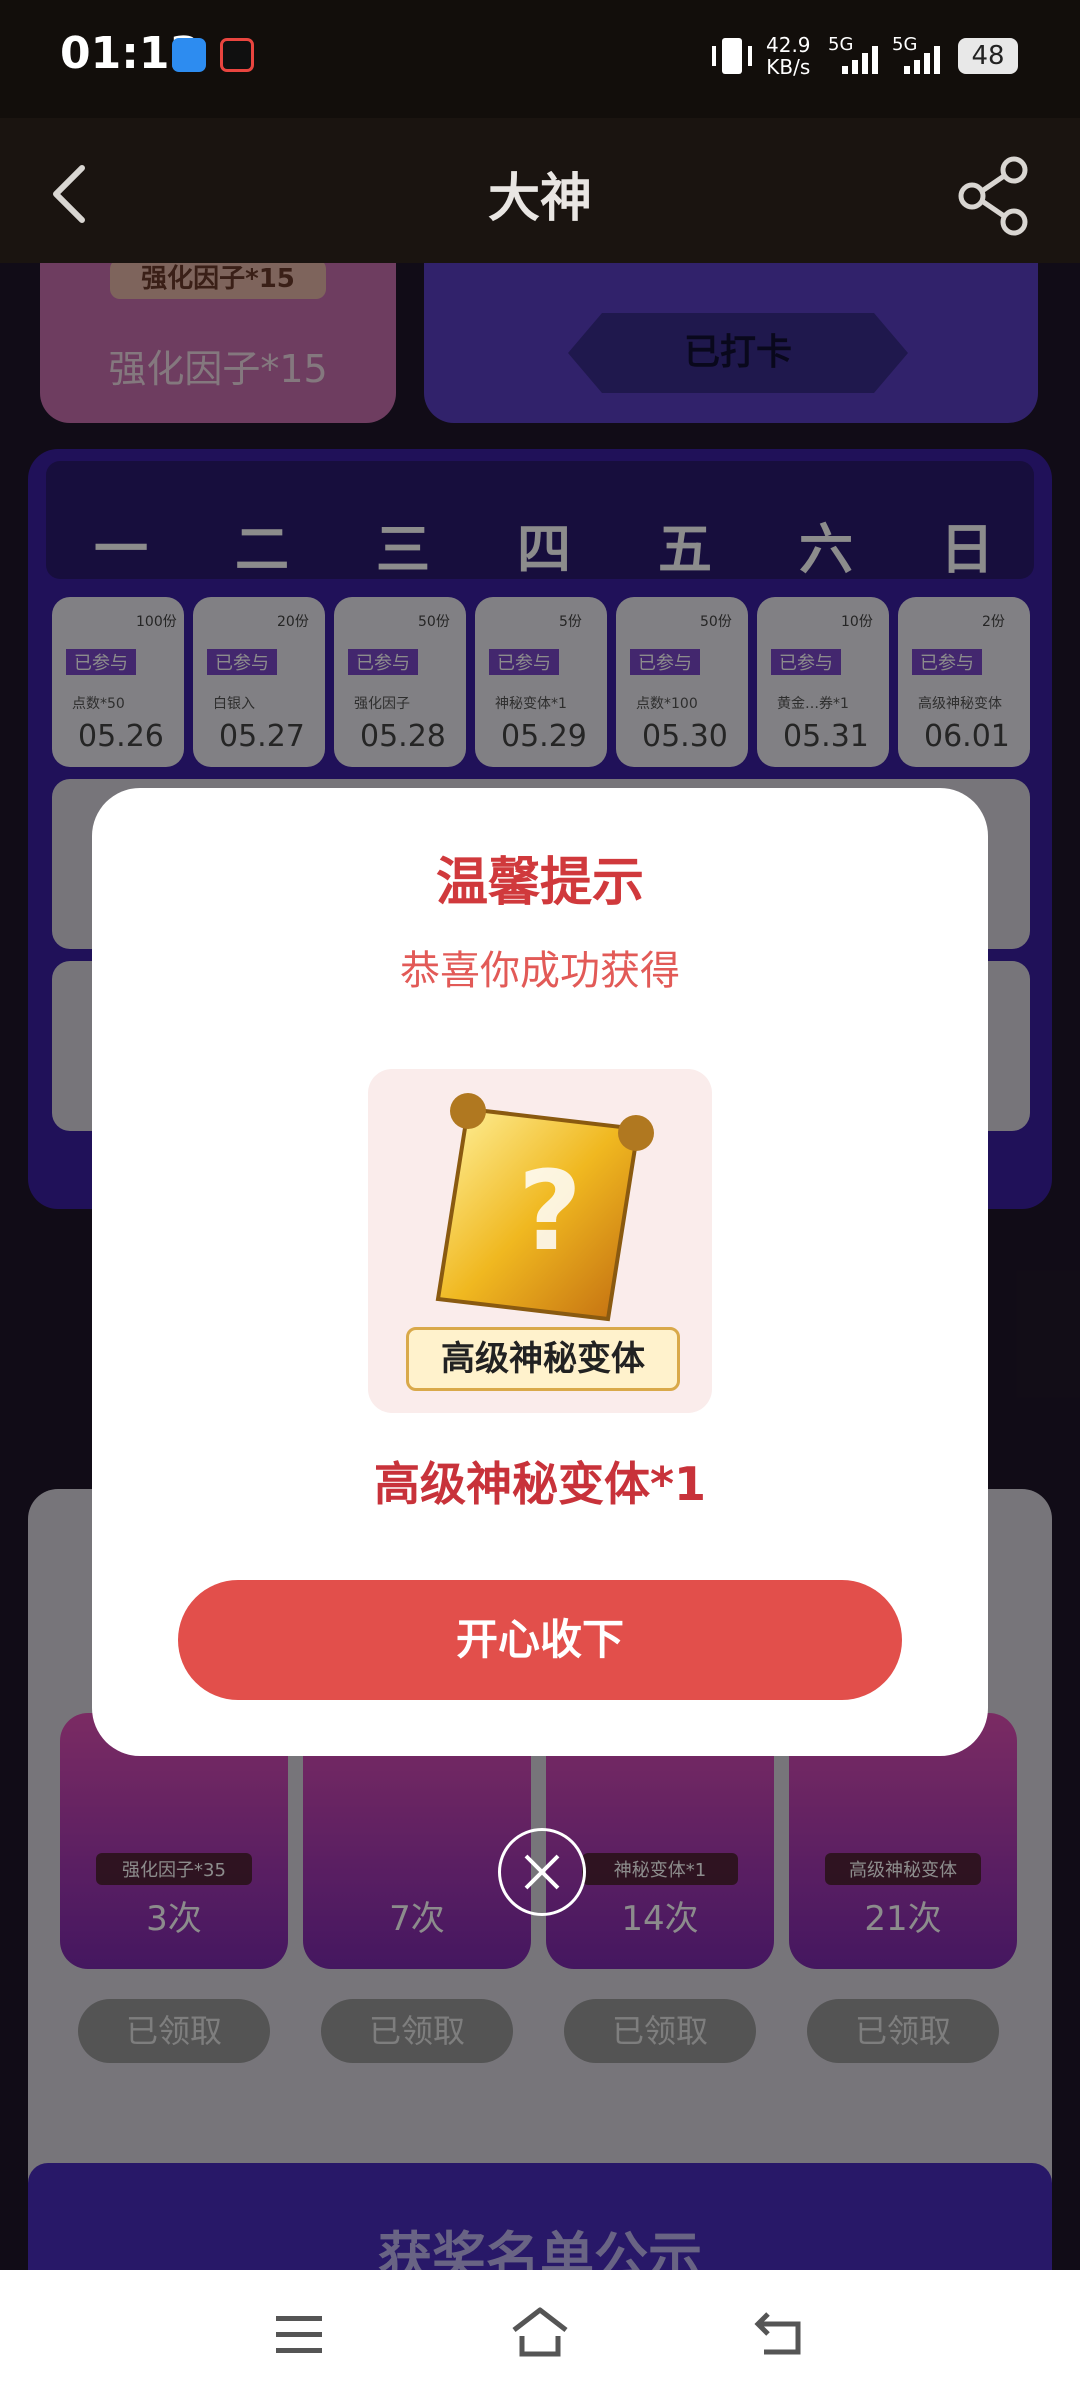  I want to click on prize-item-label: 高级神秘变体, so click(543, 1359).